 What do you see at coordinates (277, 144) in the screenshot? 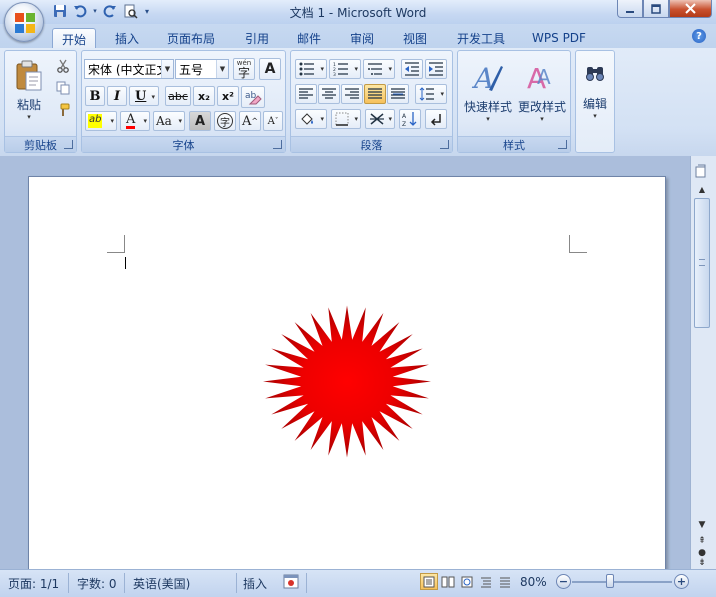
I see `font-launcher` at bounding box center [277, 144].